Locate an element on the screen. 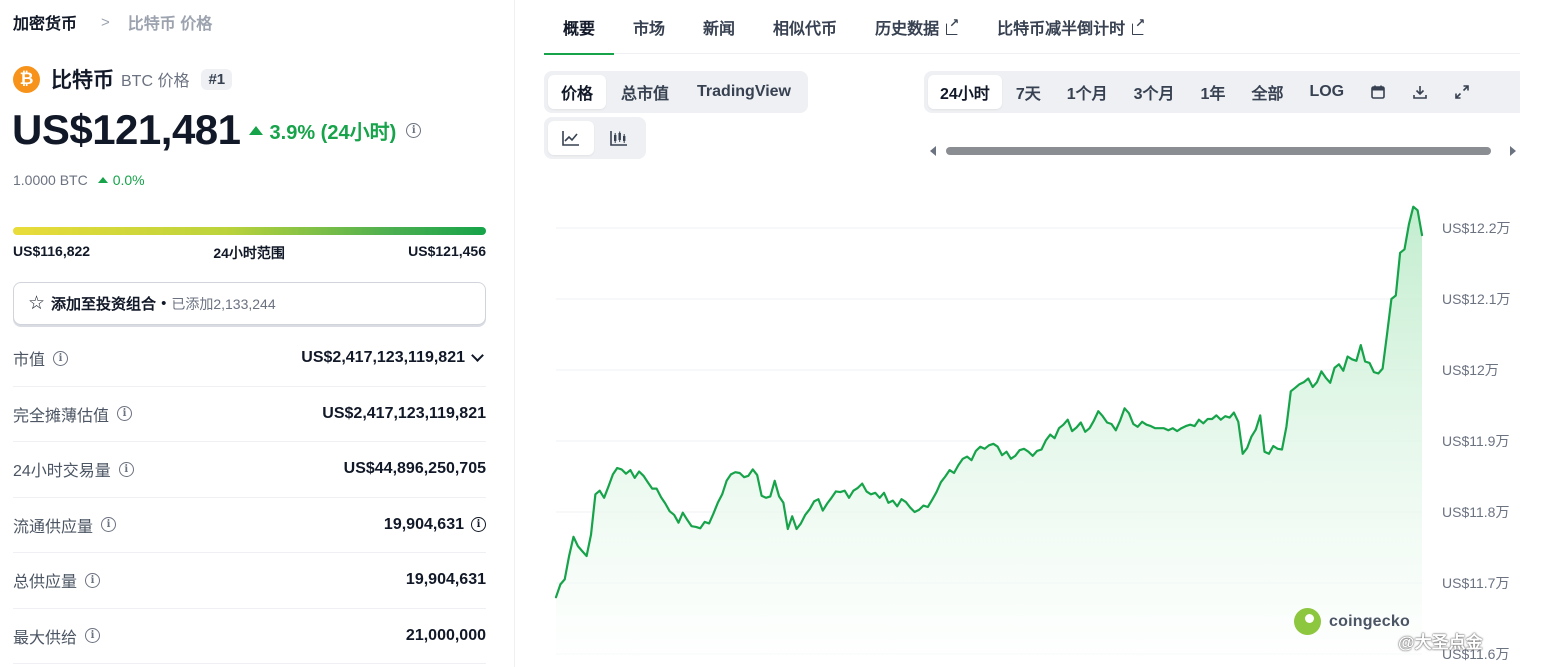 This screenshot has height=667, width=1556. scroll-thumb is located at coordinates (1218, 151).